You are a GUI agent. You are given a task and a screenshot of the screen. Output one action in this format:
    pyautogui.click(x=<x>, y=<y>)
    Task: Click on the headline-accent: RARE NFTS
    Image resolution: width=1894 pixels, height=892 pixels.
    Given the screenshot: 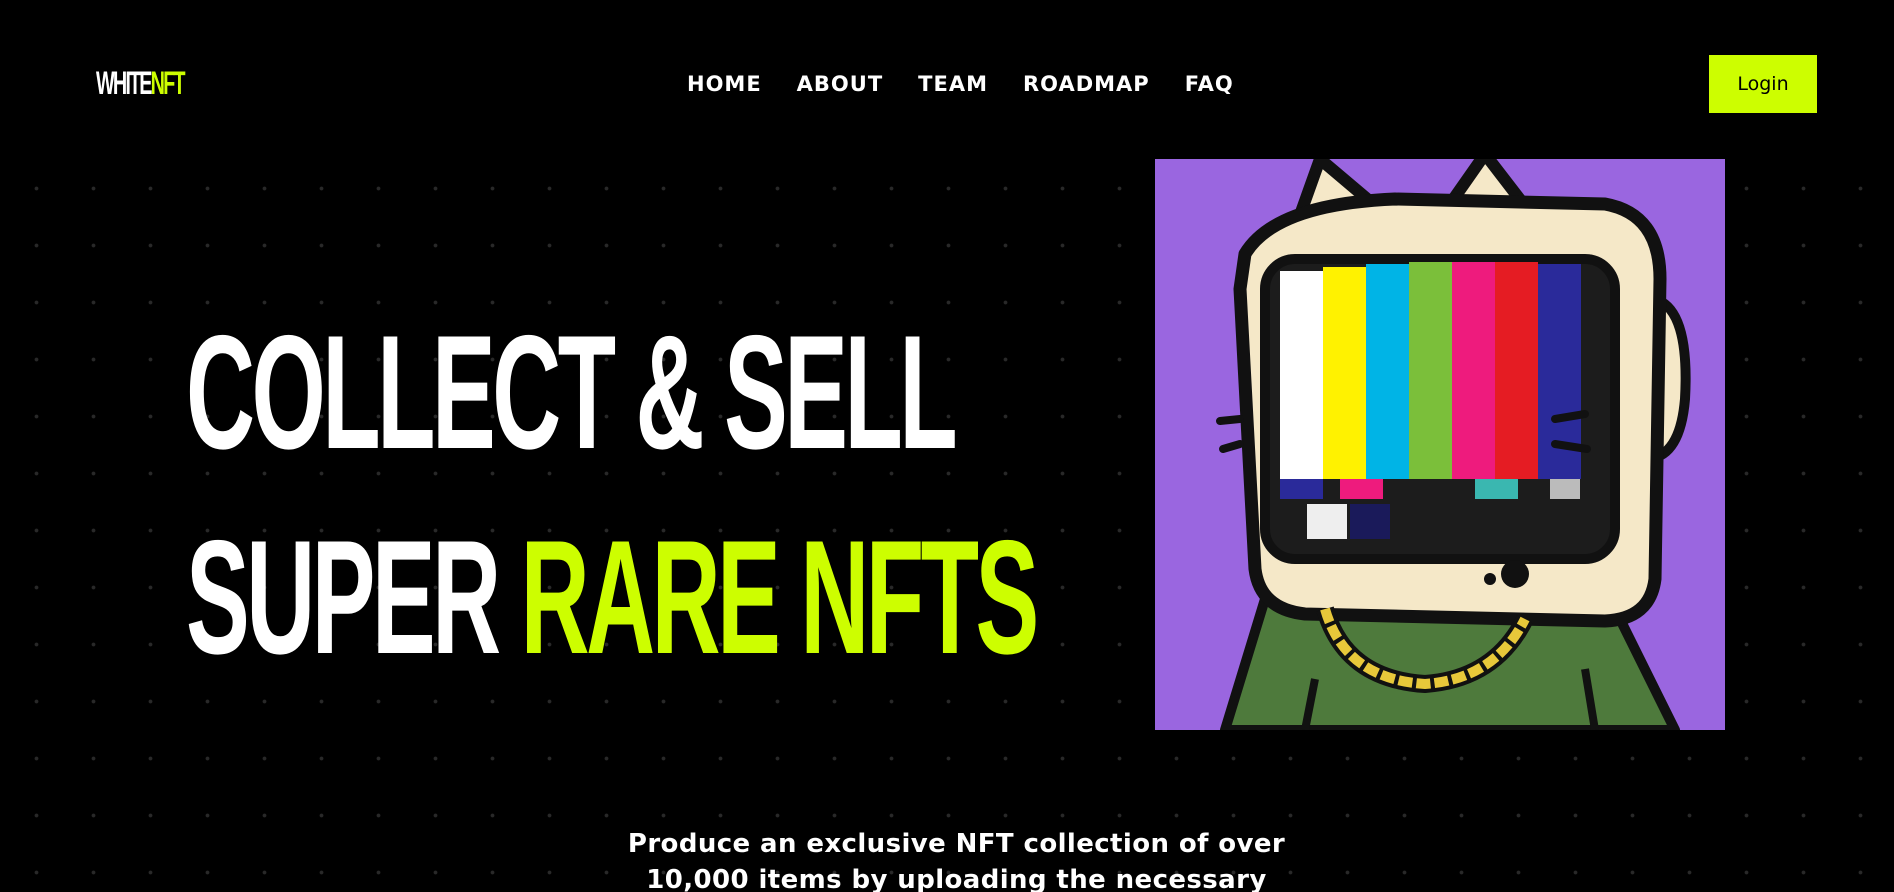 What is the action you would take?
    pyautogui.click(x=780, y=597)
    